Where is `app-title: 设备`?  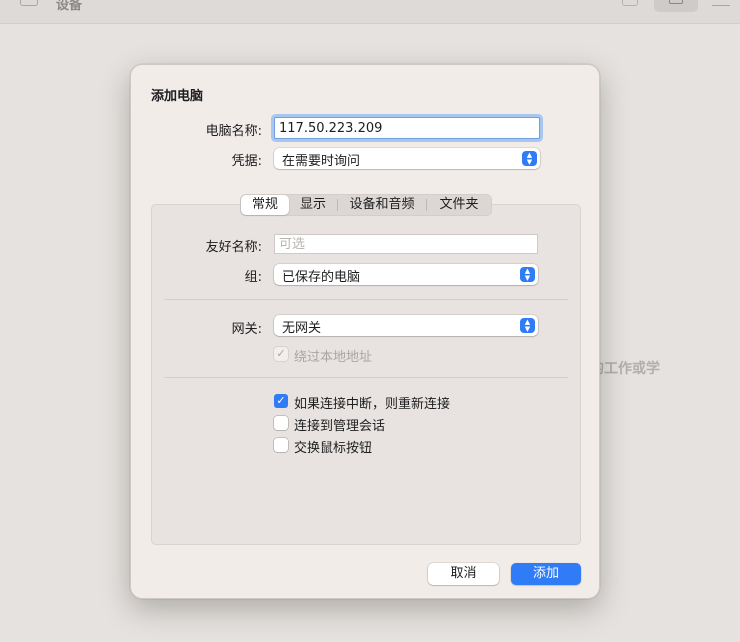
app-title: 设备 is located at coordinates (69, 6).